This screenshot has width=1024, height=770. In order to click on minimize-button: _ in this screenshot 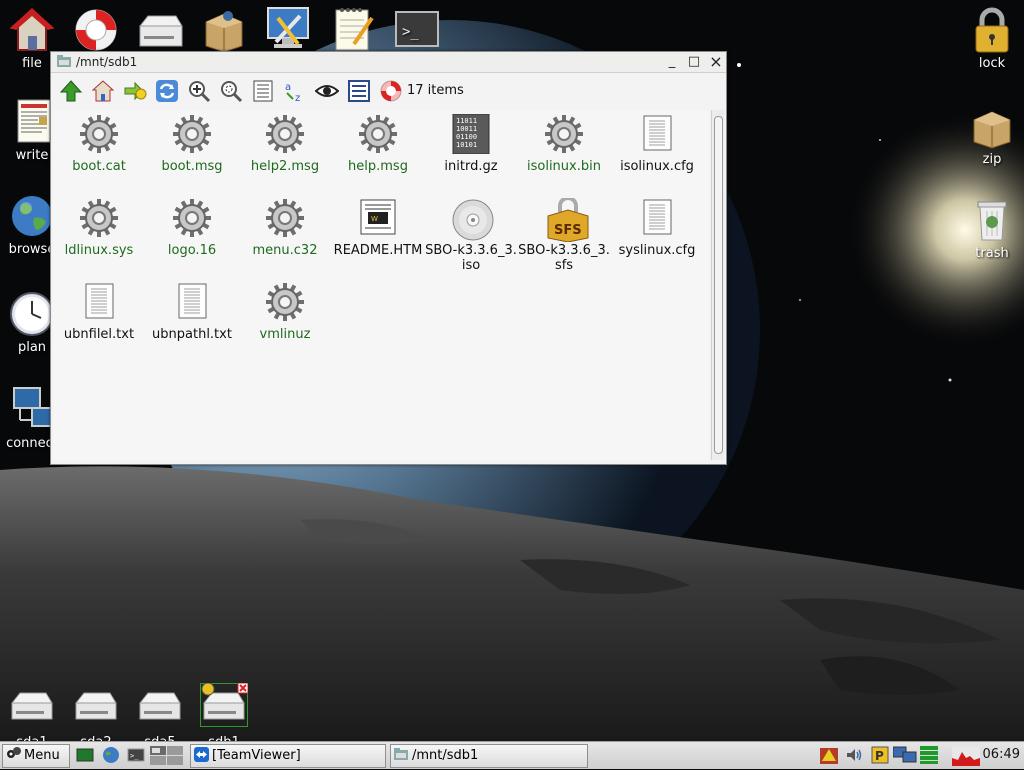, I will do `click(672, 62)`.